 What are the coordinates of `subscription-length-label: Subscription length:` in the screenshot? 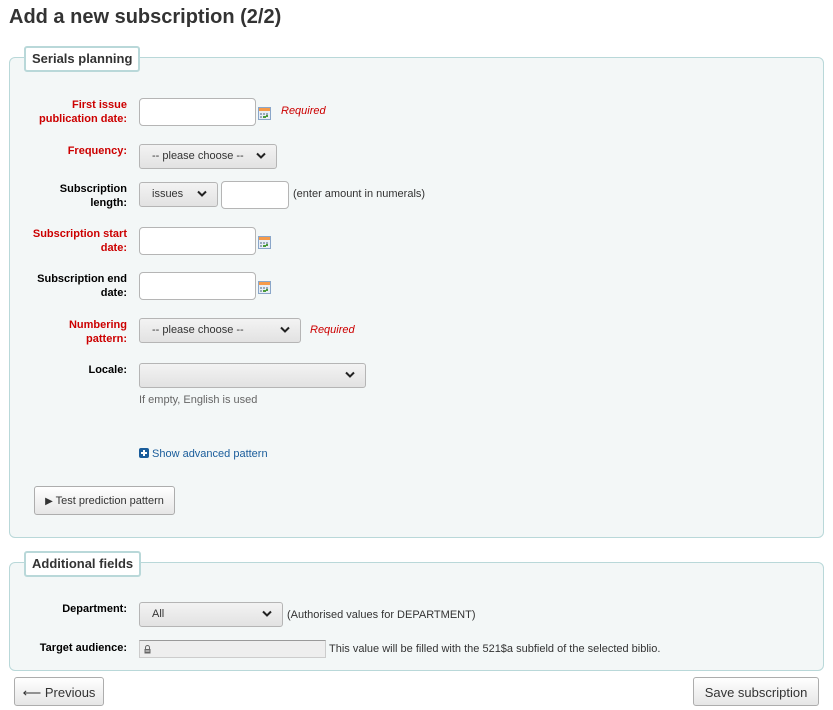 It's located at (93, 196).